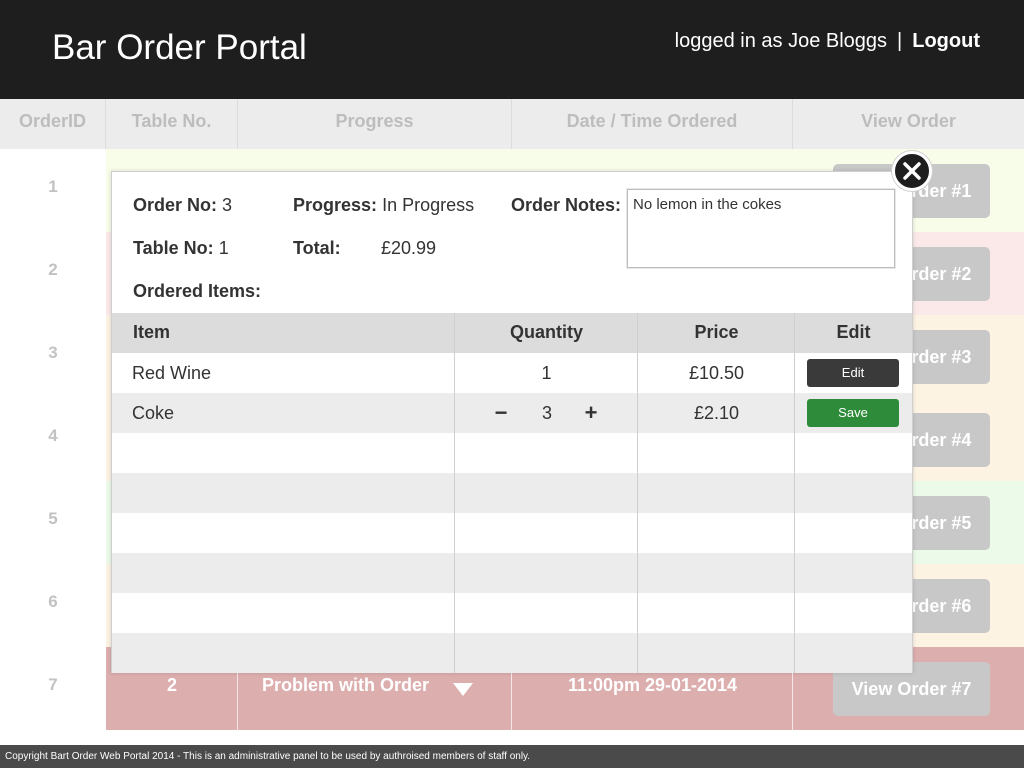 This screenshot has width=1024, height=768. What do you see at coordinates (591, 413) in the screenshot?
I see `plus-icon: +` at bounding box center [591, 413].